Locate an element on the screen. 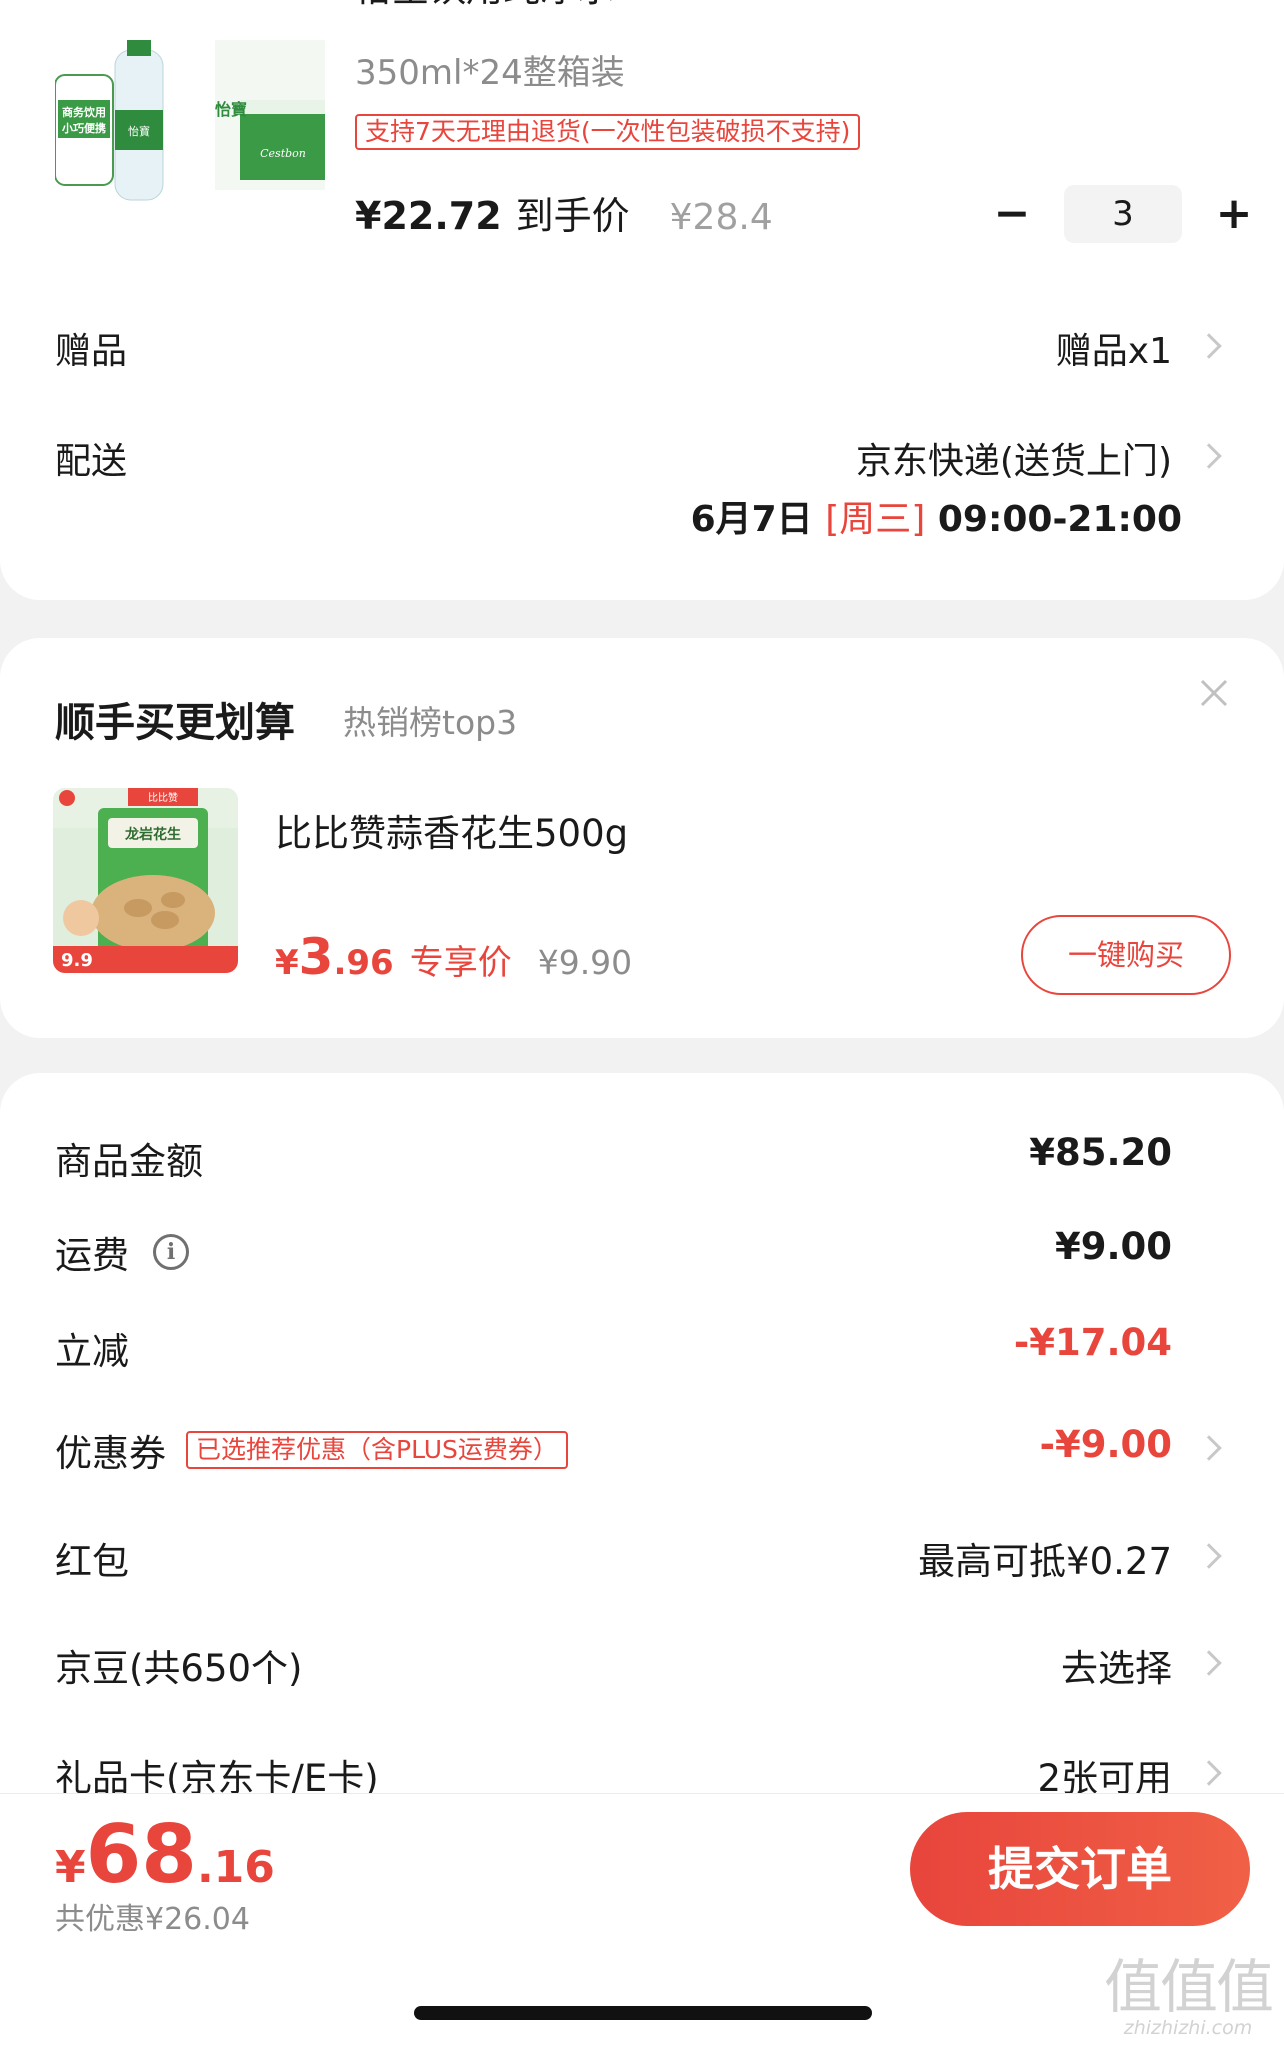 This screenshot has width=1284, height=2045. watermark-logo: 值值值 is located at coordinates (1188, 1987).